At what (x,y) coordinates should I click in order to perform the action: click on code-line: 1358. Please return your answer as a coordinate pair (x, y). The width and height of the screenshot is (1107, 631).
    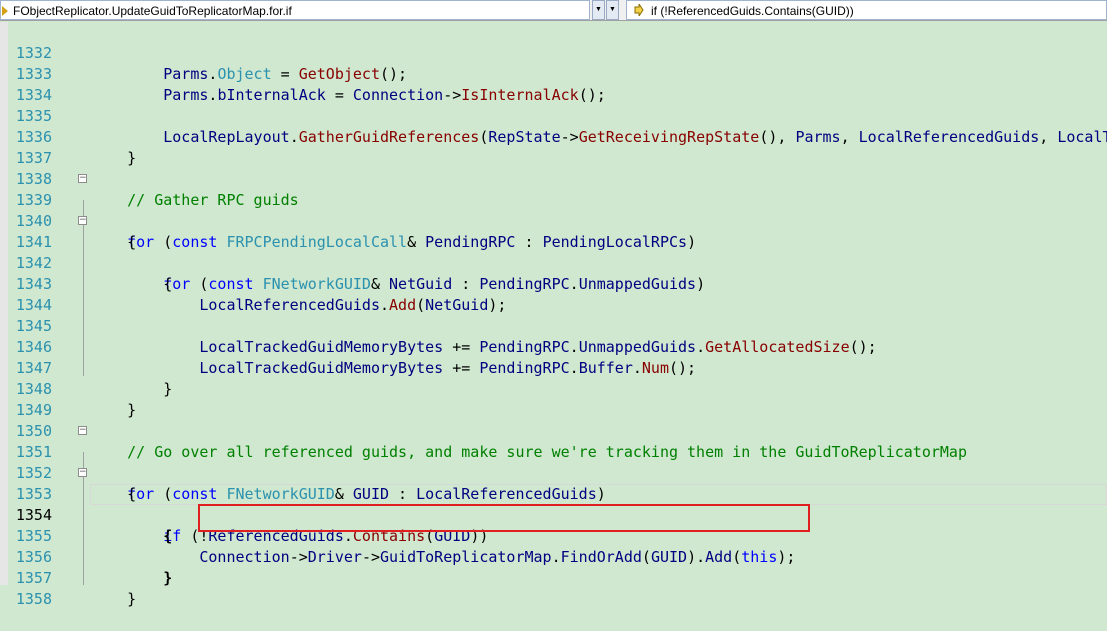
    Looking at the image, I should click on (553, 588).